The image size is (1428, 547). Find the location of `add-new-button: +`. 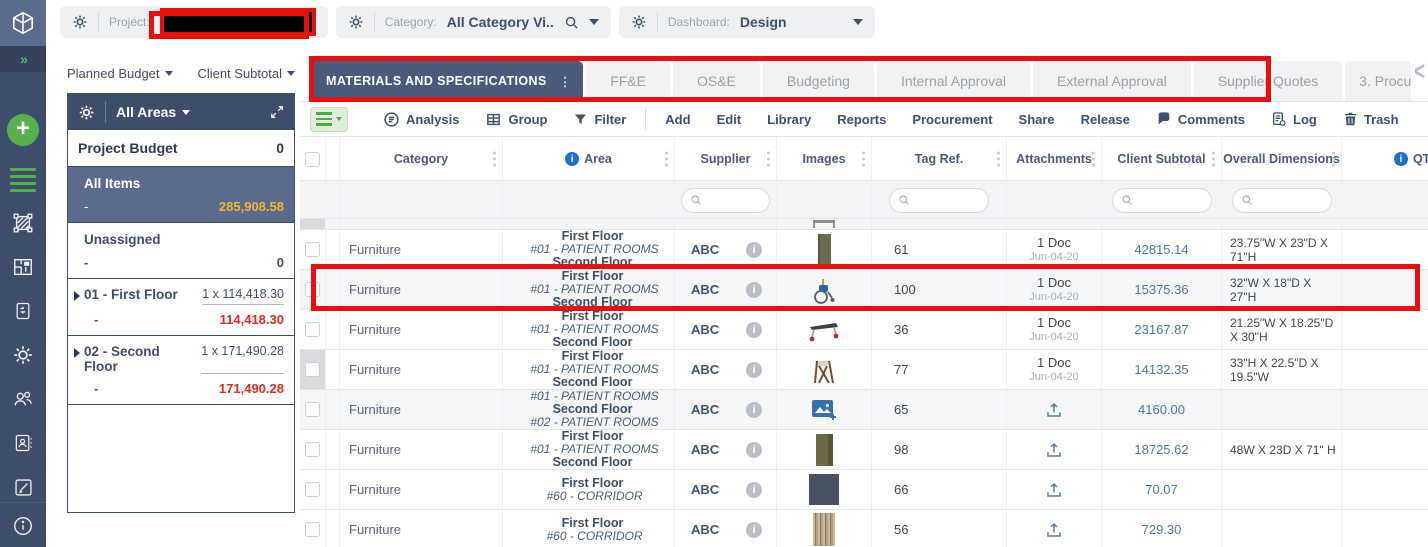

add-new-button: + is located at coordinates (23, 130).